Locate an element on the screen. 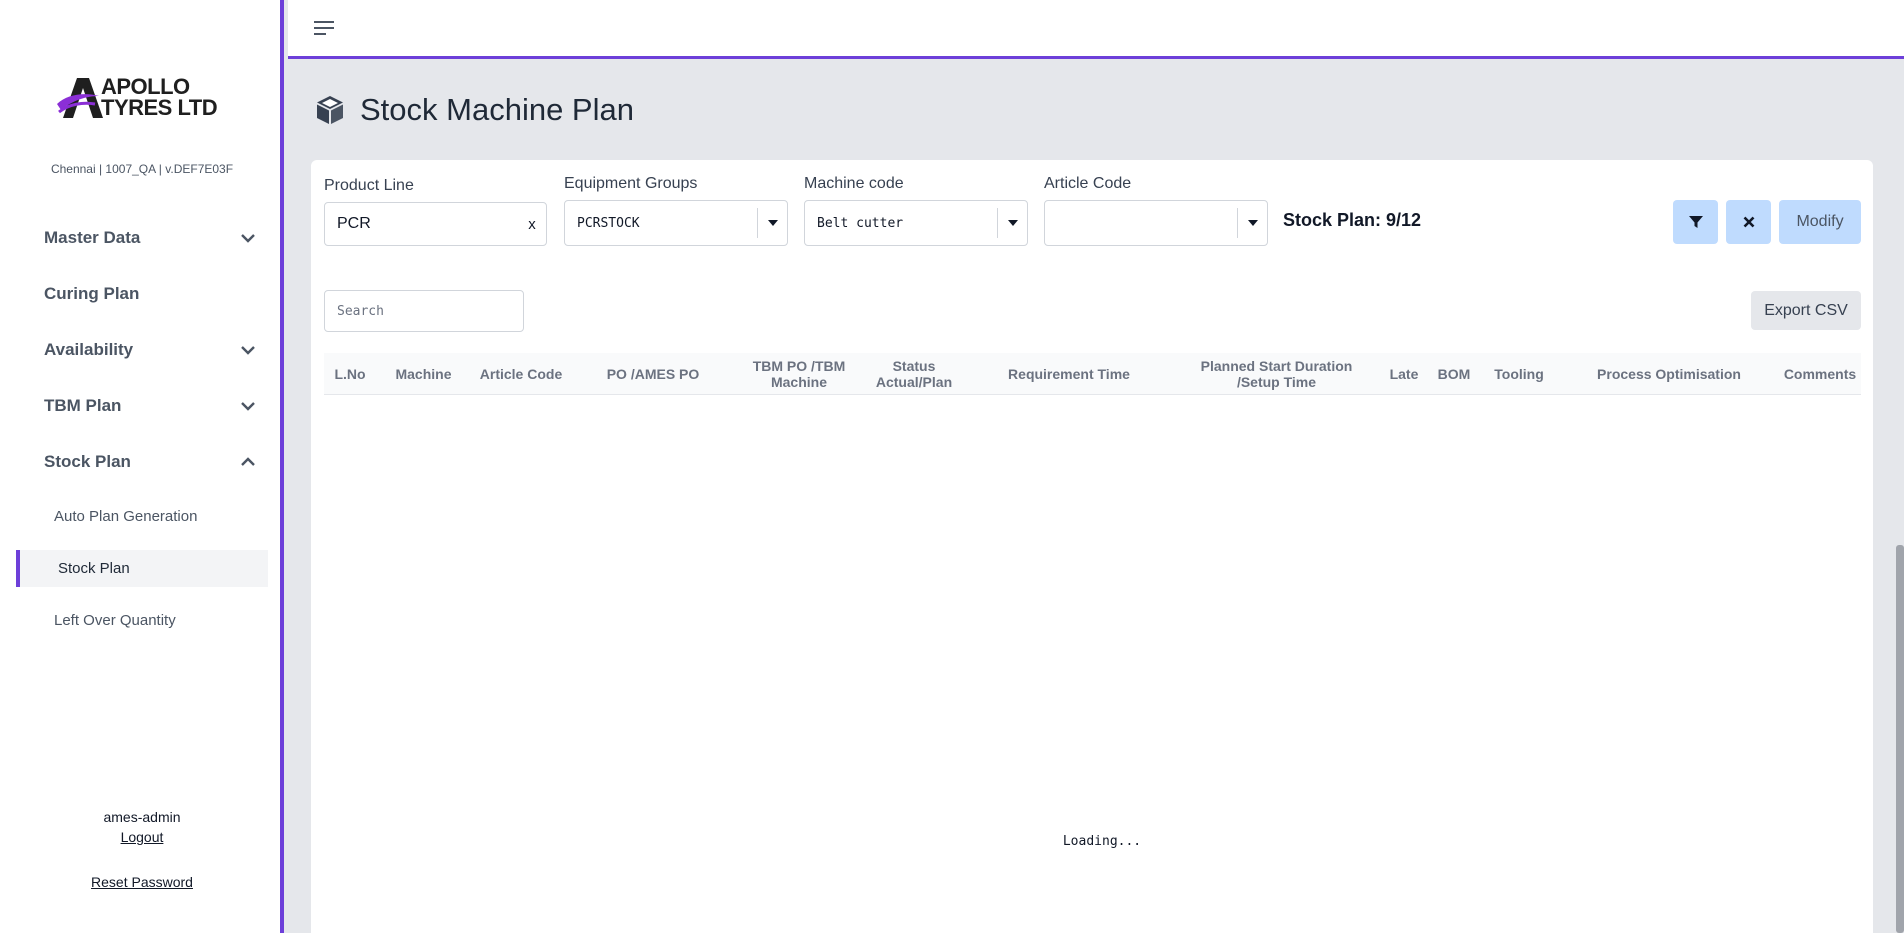  modify-button: Modify is located at coordinates (1820, 222).